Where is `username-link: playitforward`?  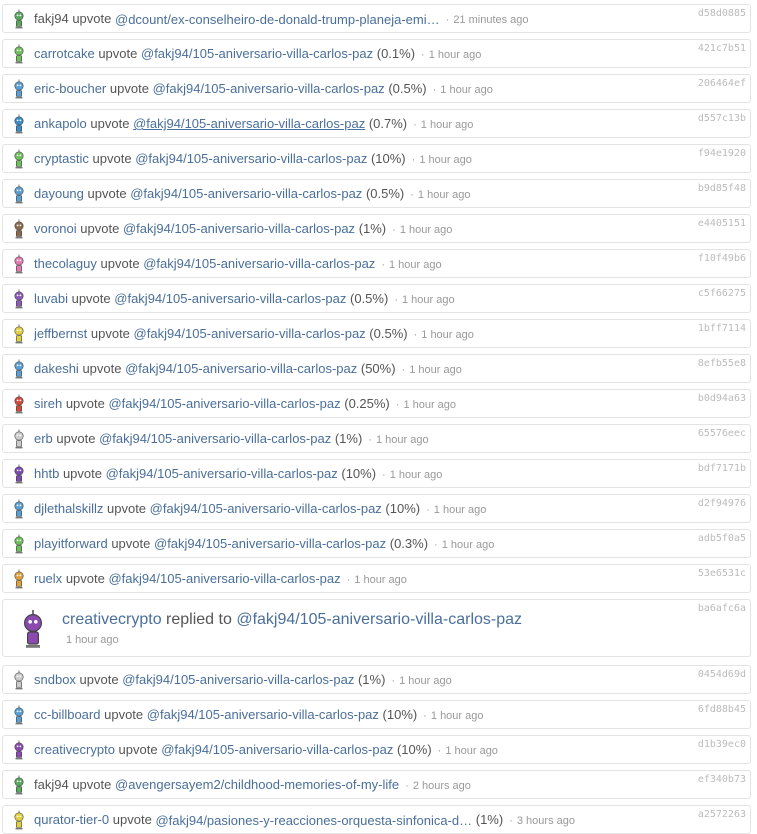
username-link: playitforward is located at coordinates (71, 543).